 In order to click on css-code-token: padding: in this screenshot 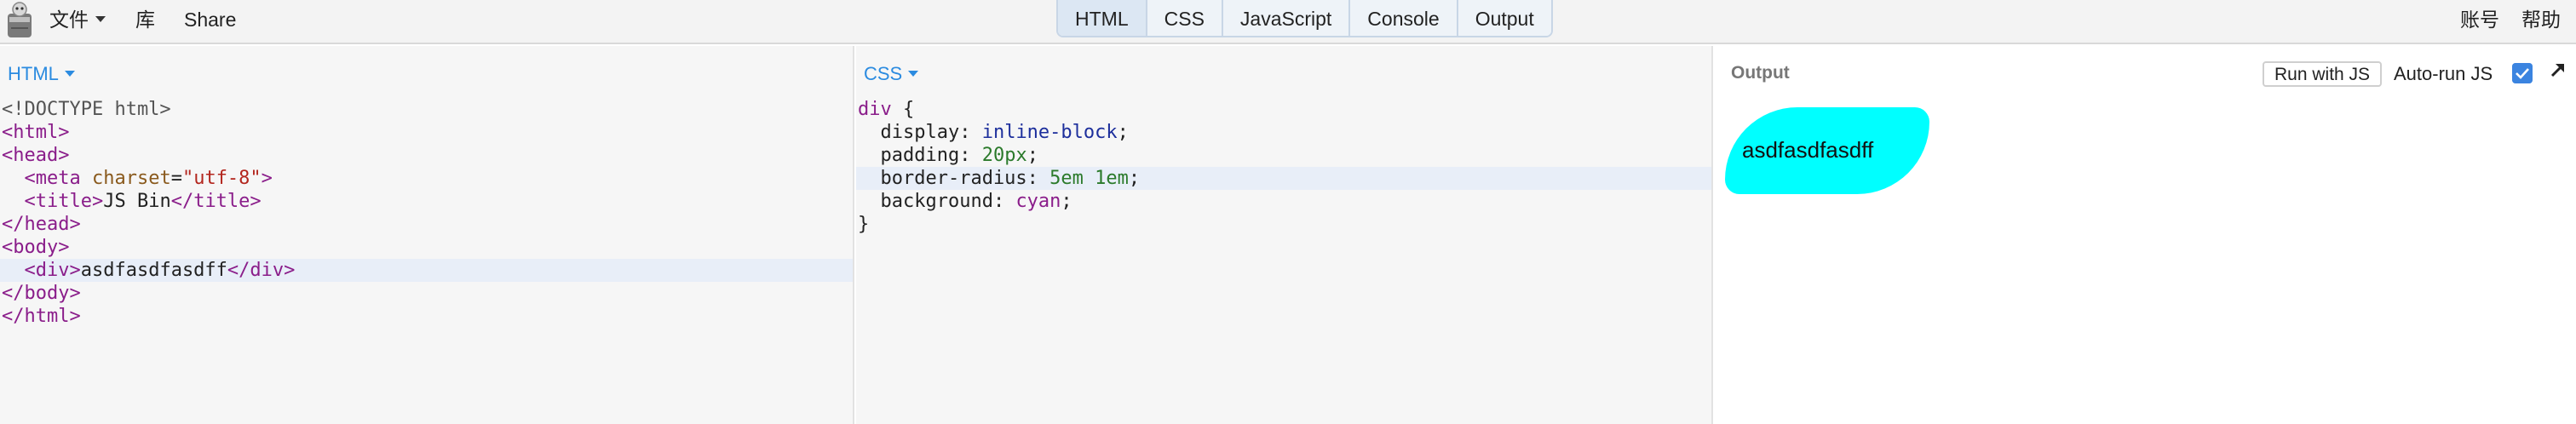, I will do `click(920, 155)`.